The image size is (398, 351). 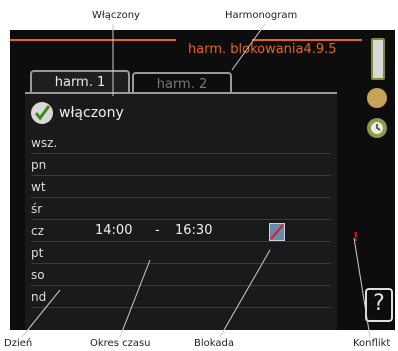 I want to click on day-row-sun: nd, so click(x=181, y=298).